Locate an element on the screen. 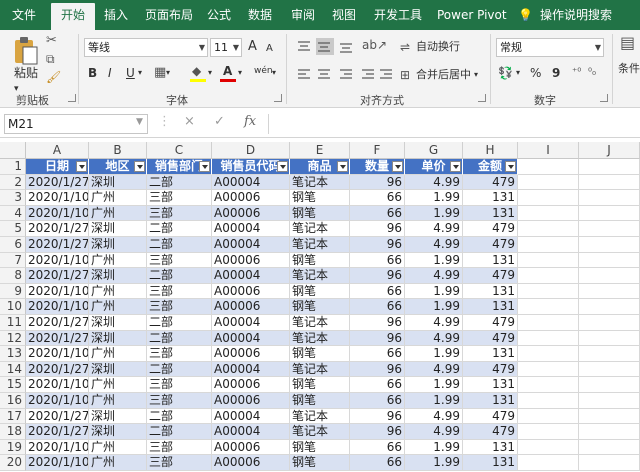  horizontal-align-icons is located at coordinates (344, 75).